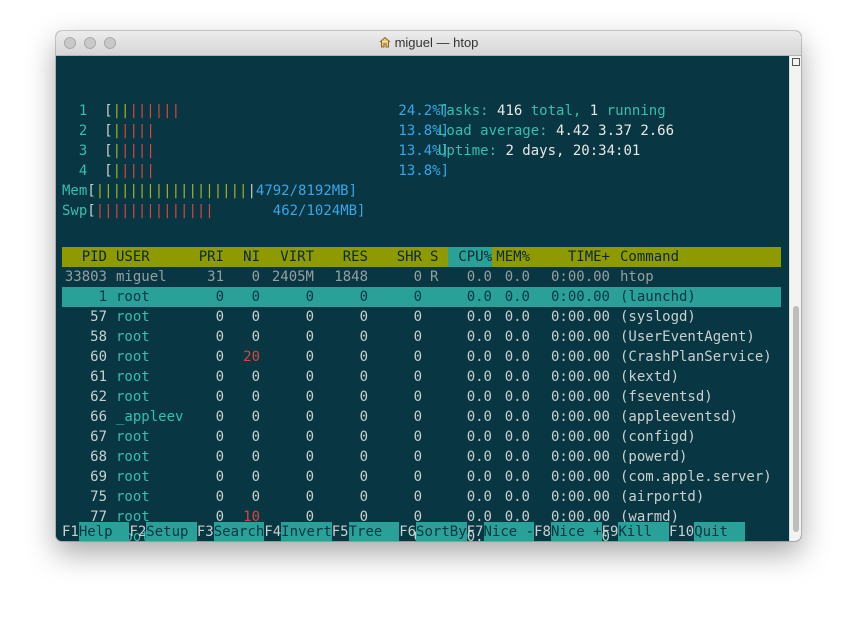  Describe the element at coordinates (272, 531) in the screenshot. I see `fkey-f4: F4` at that location.